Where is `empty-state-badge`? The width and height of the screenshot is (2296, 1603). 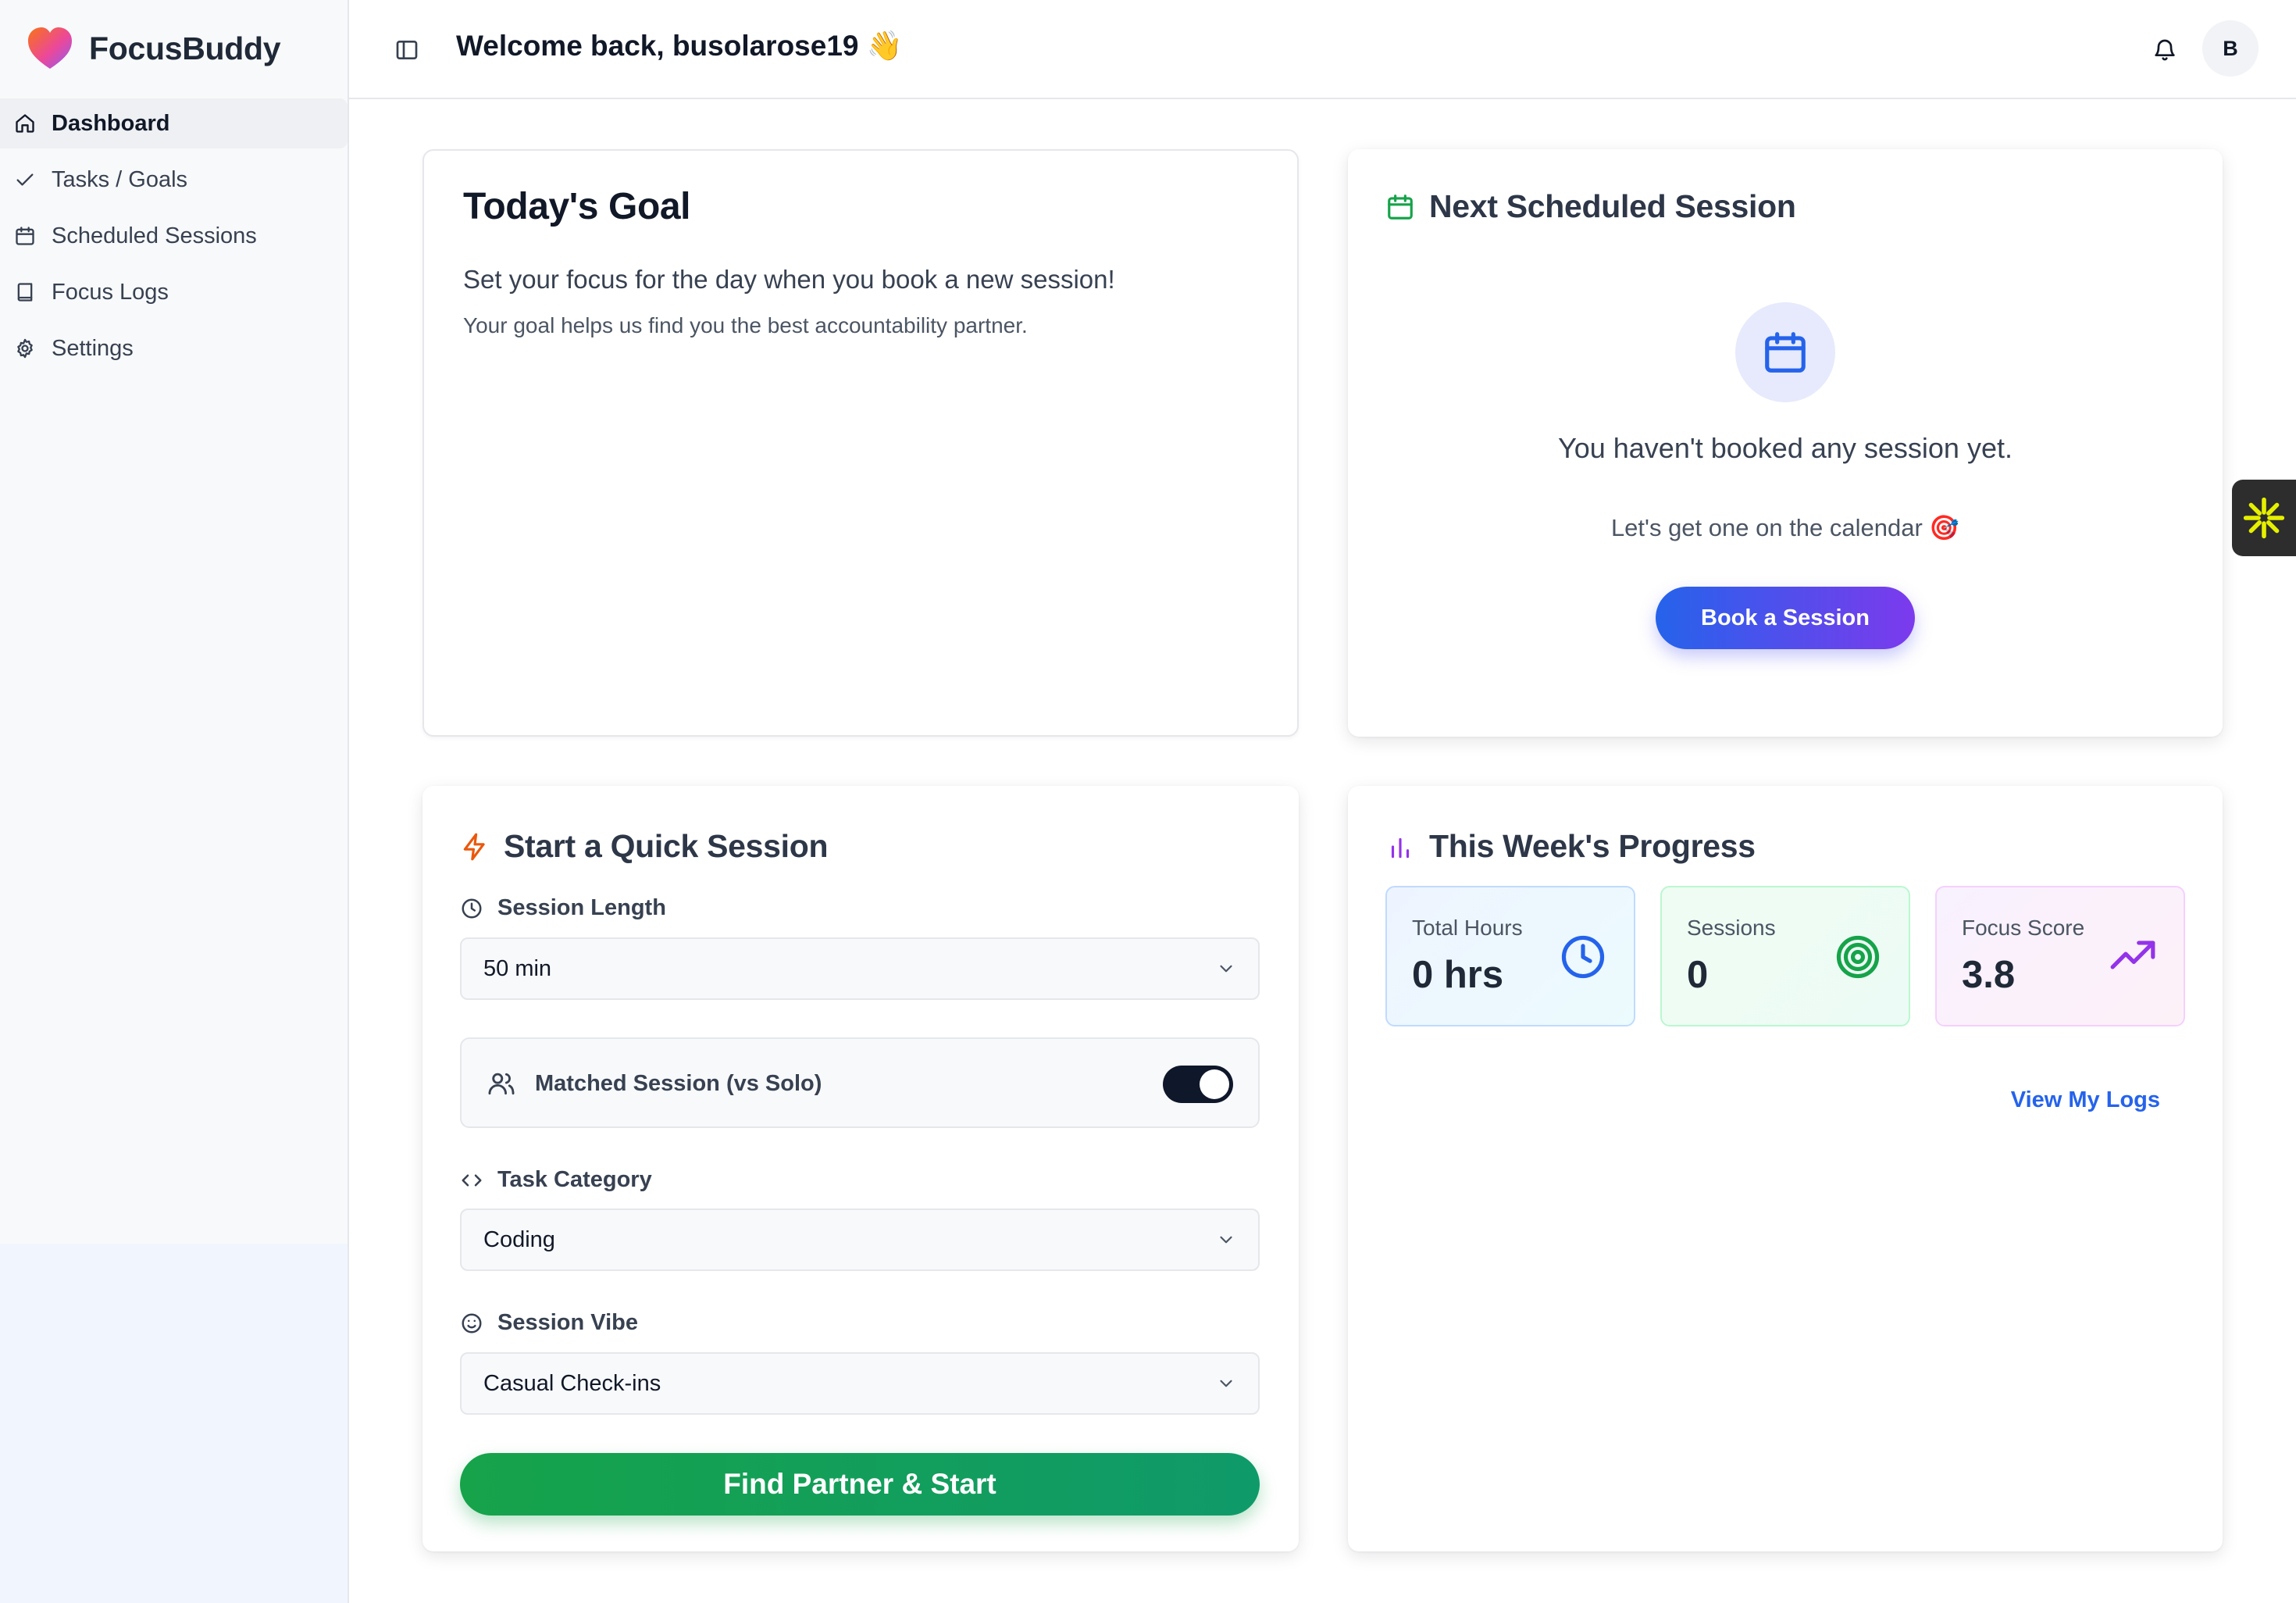 empty-state-badge is located at coordinates (1785, 352).